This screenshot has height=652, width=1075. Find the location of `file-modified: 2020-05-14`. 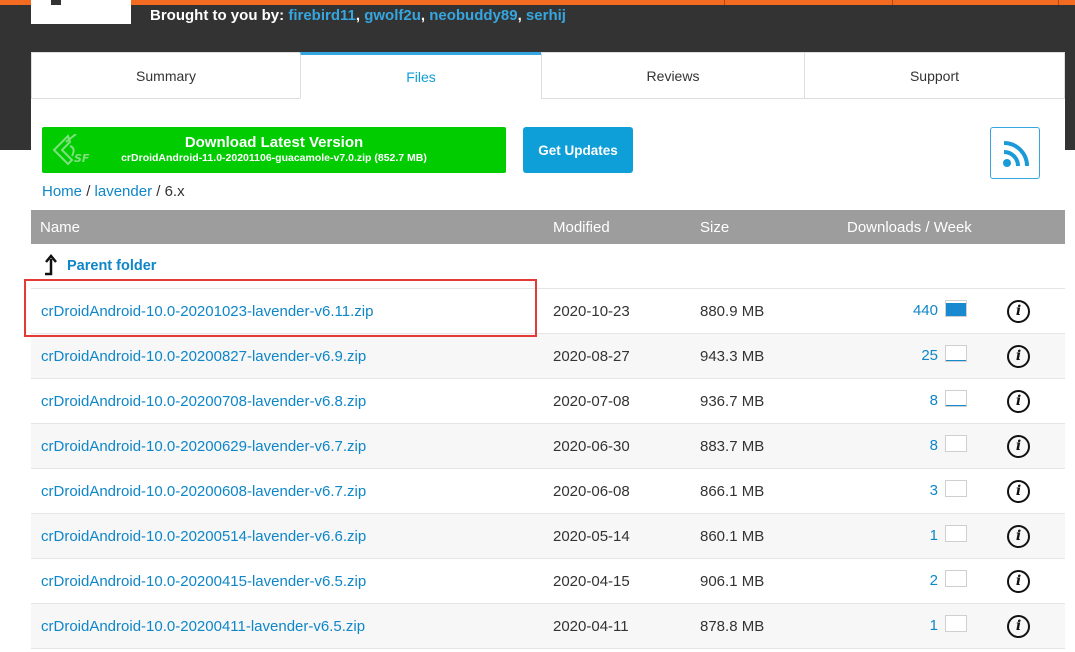

file-modified: 2020-05-14 is located at coordinates (591, 536).